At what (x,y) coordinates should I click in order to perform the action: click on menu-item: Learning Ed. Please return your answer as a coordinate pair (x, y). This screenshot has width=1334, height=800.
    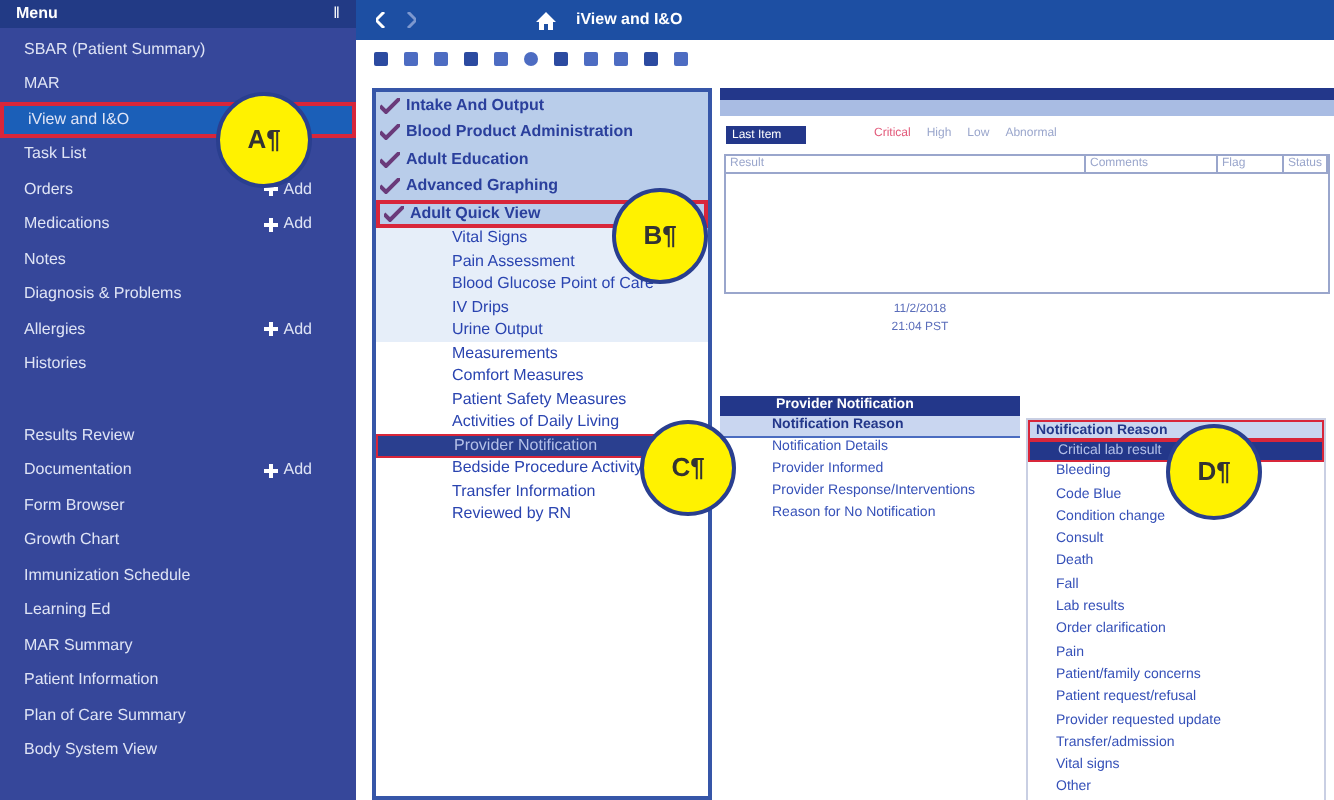
    Looking at the image, I should click on (67, 610).